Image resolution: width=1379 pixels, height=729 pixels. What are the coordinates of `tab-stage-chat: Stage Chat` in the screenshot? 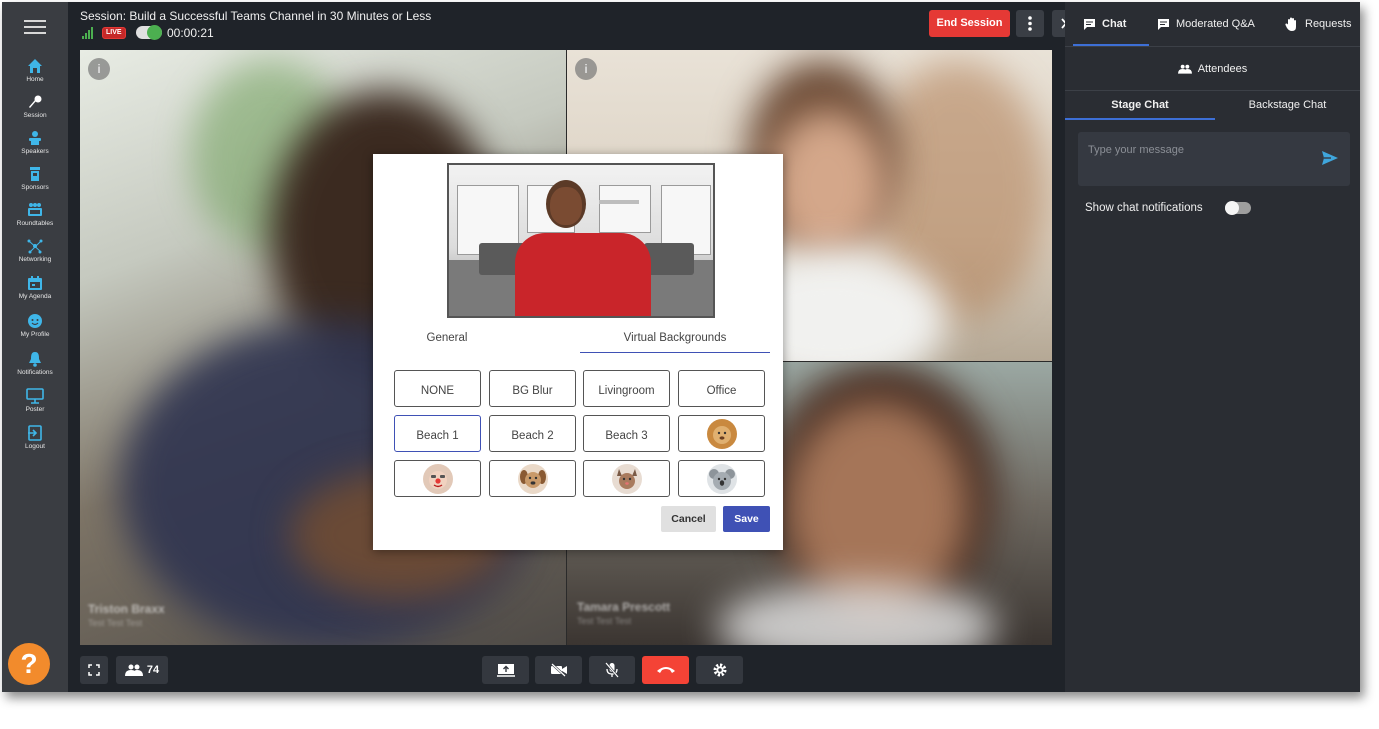 It's located at (1140, 107).